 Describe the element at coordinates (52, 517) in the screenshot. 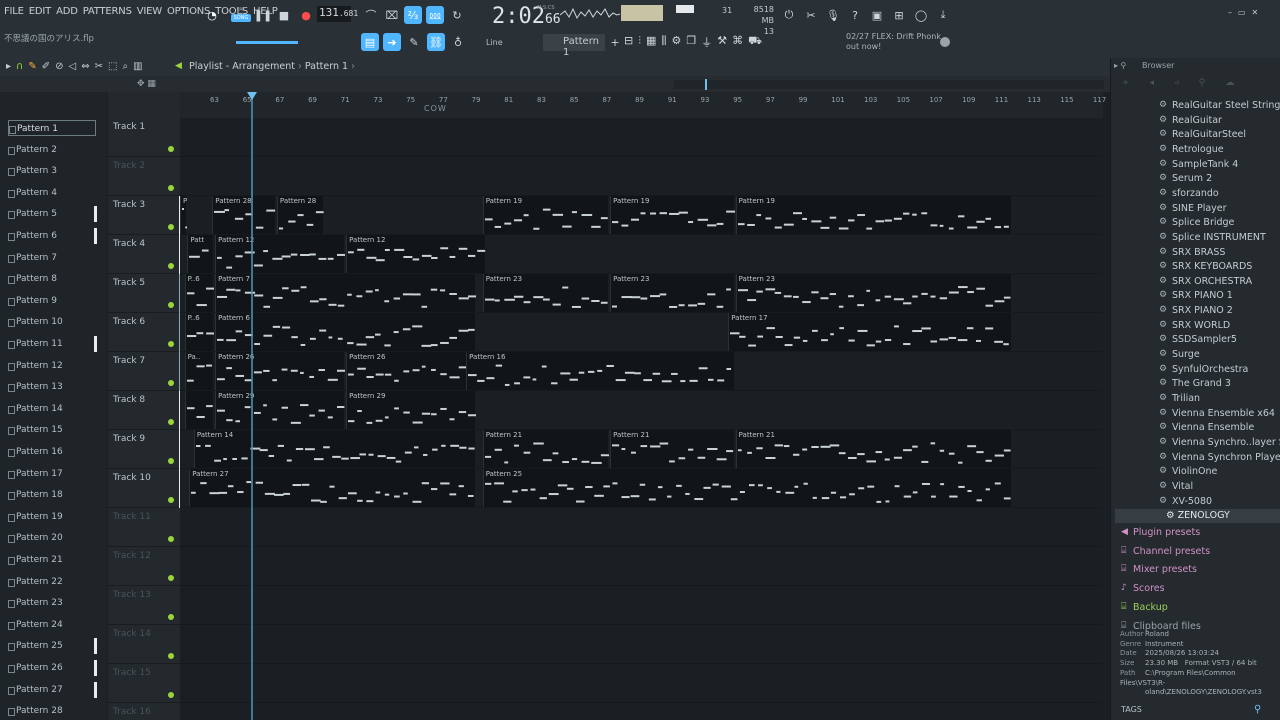

I see `pattern-item: Pattern 19` at that location.